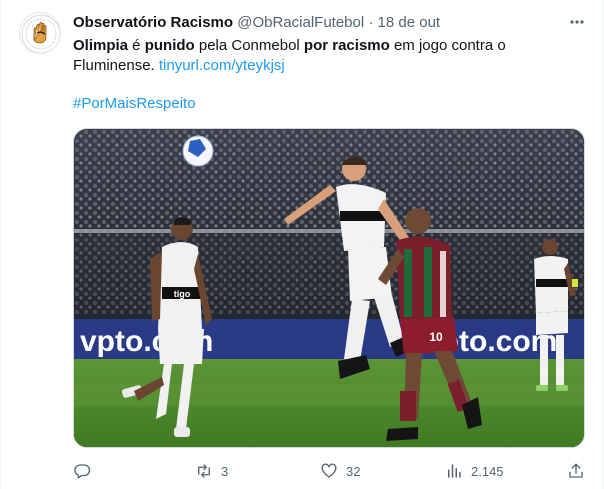 Image resolution: width=604 pixels, height=489 pixels. I want to click on like-button: 32, so click(340, 471).